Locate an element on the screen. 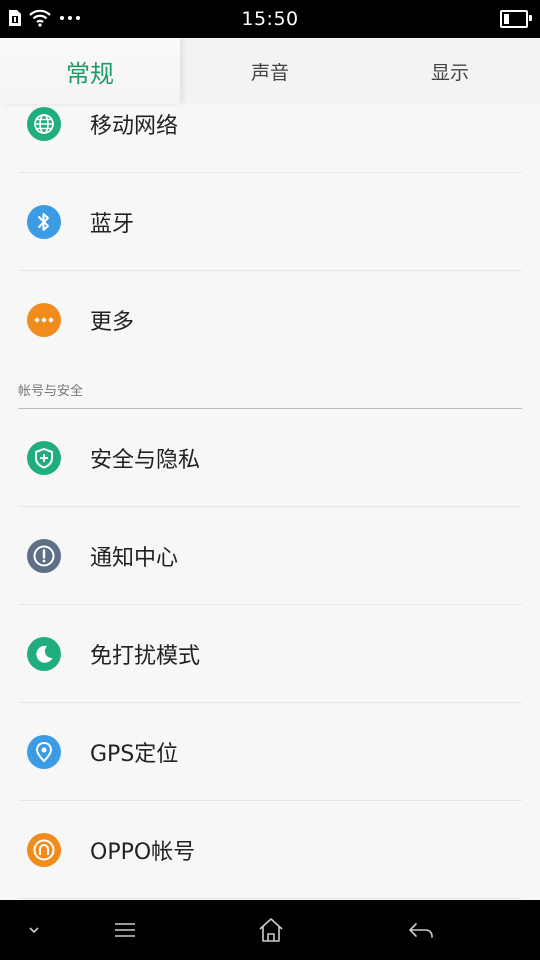 This screenshot has width=540, height=960. menu-button is located at coordinates (125, 930).